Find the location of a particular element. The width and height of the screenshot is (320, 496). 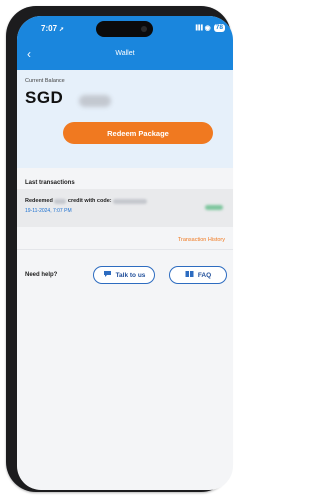

redacted-credit is located at coordinates (60, 201).